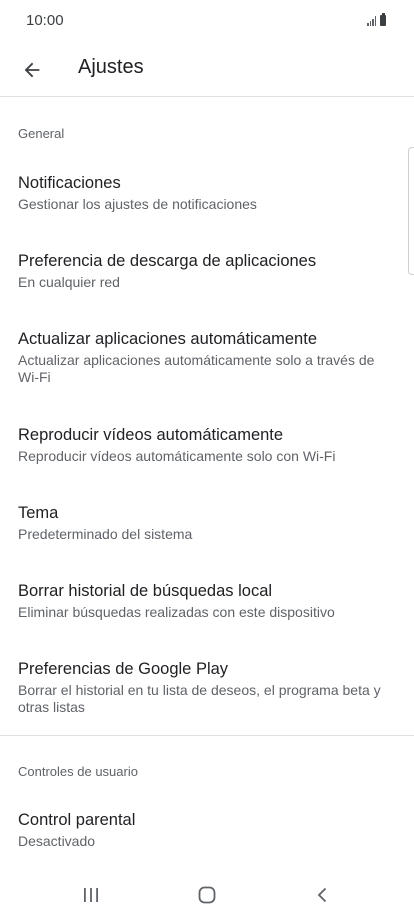  Describe the element at coordinates (78, 771) in the screenshot. I see `section-header-user-controls: Controles de usuario` at that location.